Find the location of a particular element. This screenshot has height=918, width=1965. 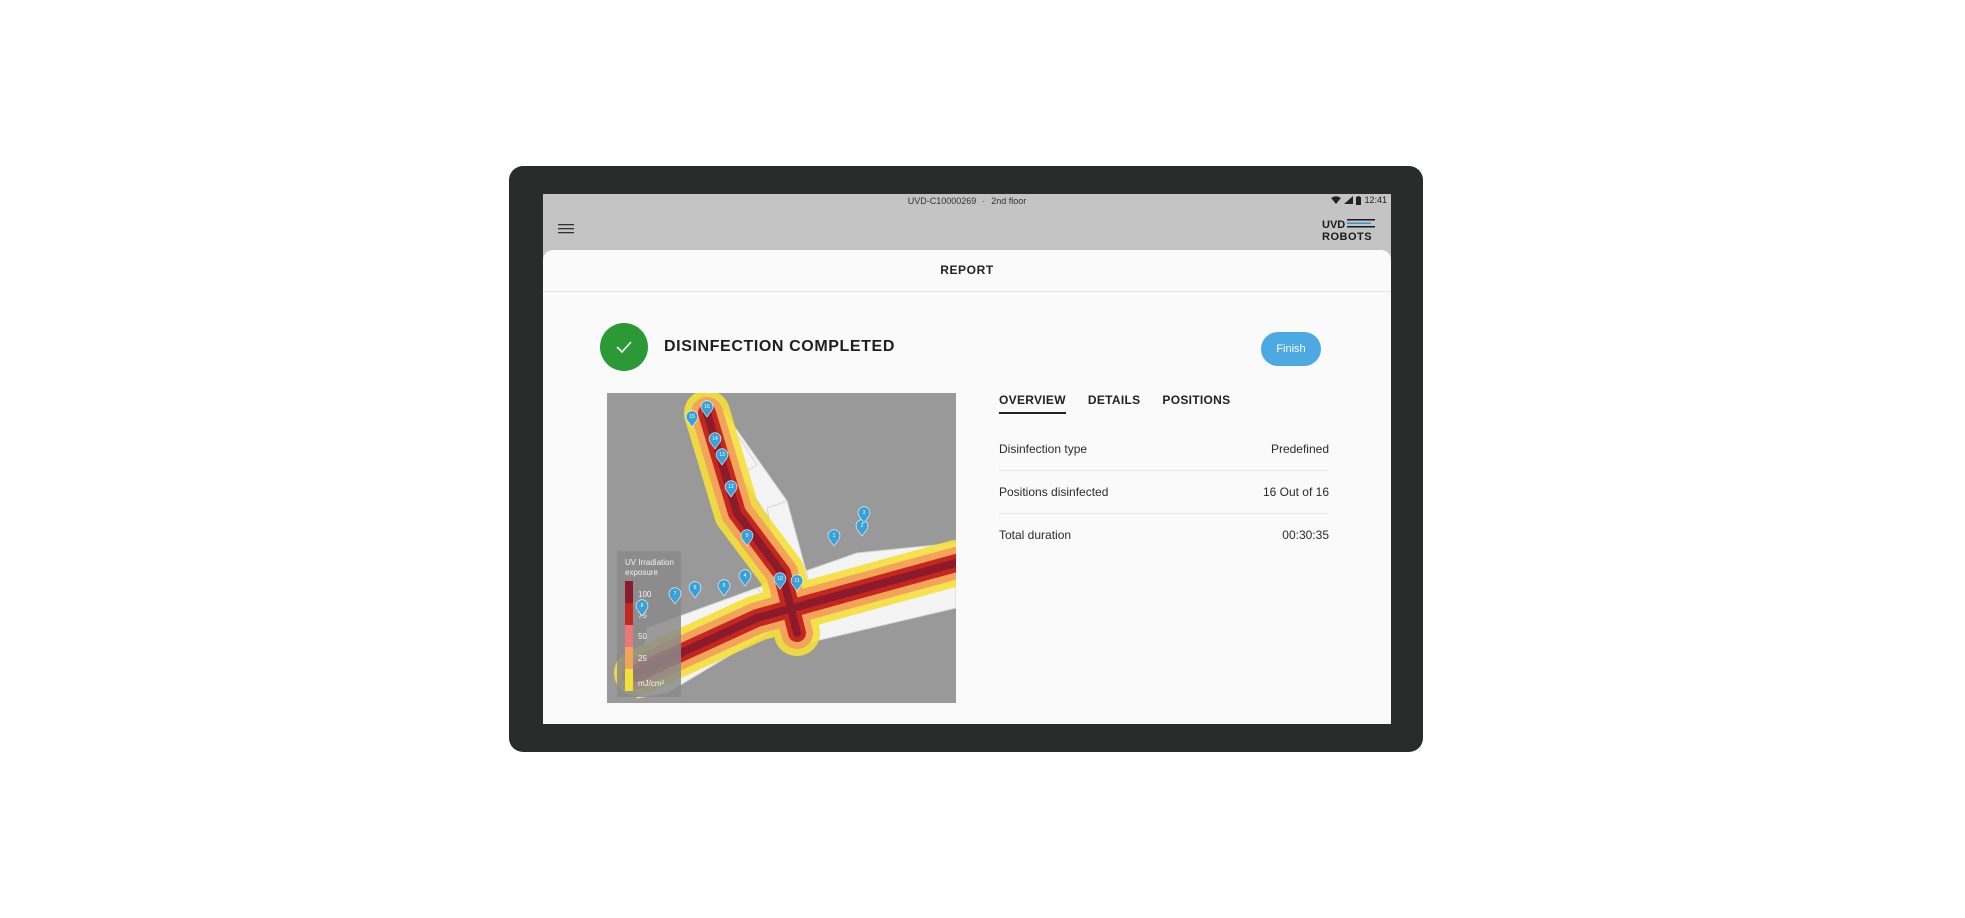

position-marker: 5 is located at coordinates (724, 588).